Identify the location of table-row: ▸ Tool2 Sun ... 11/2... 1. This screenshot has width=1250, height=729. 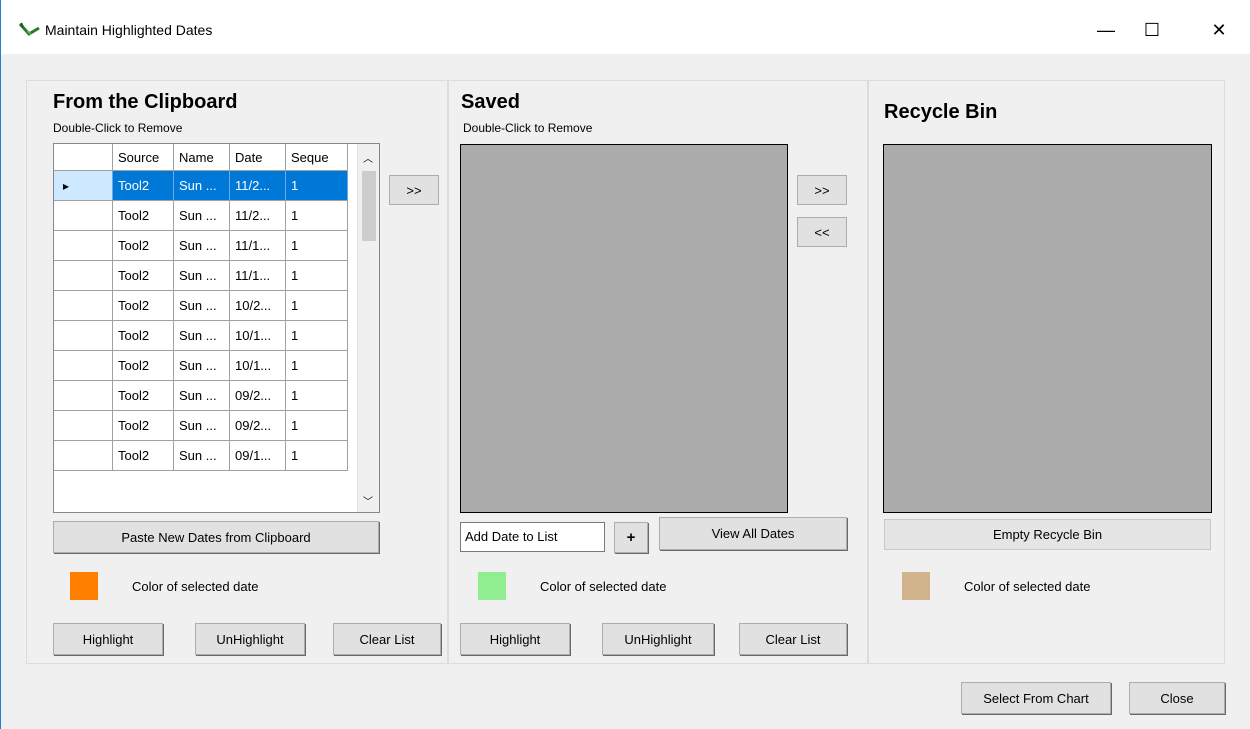
(216, 186).